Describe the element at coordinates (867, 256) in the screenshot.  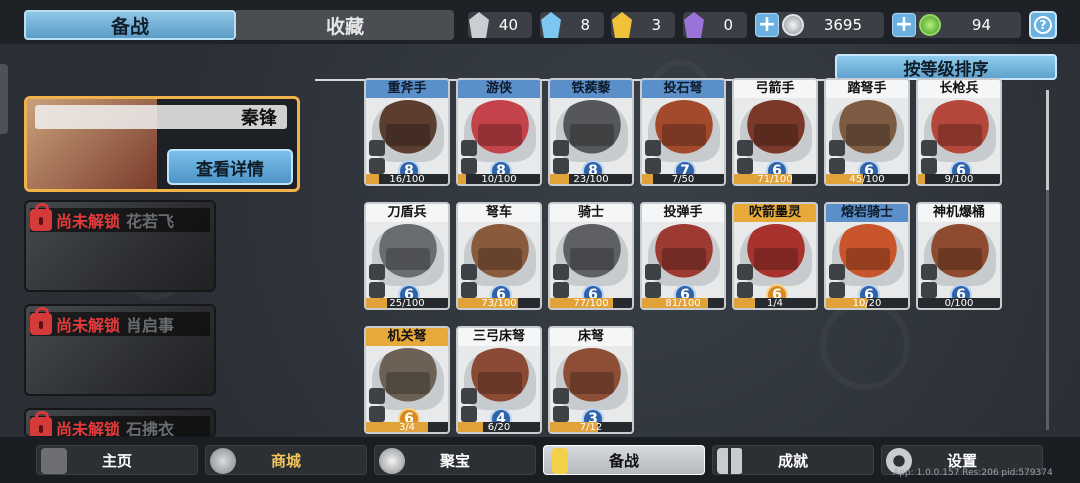
I see `unit-card: 熔岩骑士 6 10/20` at that location.